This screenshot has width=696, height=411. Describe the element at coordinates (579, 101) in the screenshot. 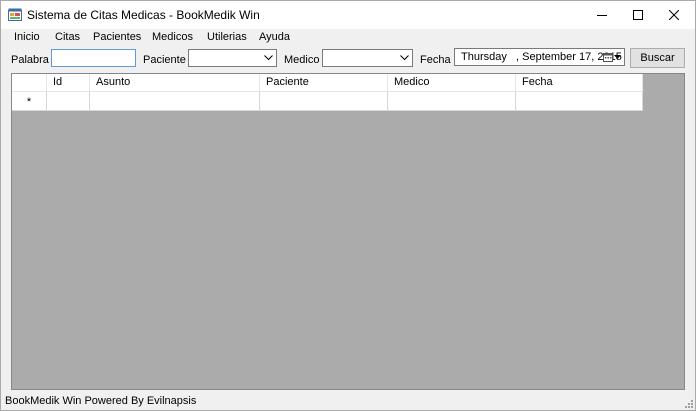

I see `cell-fecha` at that location.